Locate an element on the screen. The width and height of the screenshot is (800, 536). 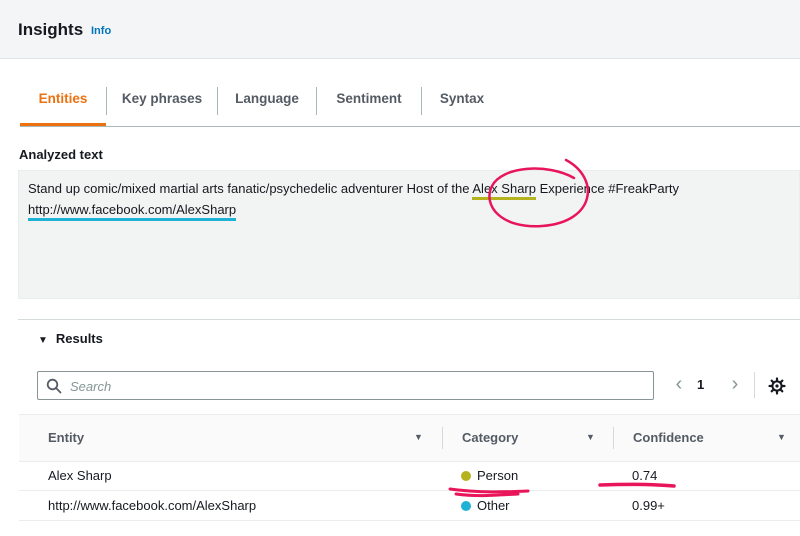
toolbar-divider is located at coordinates (754, 385).